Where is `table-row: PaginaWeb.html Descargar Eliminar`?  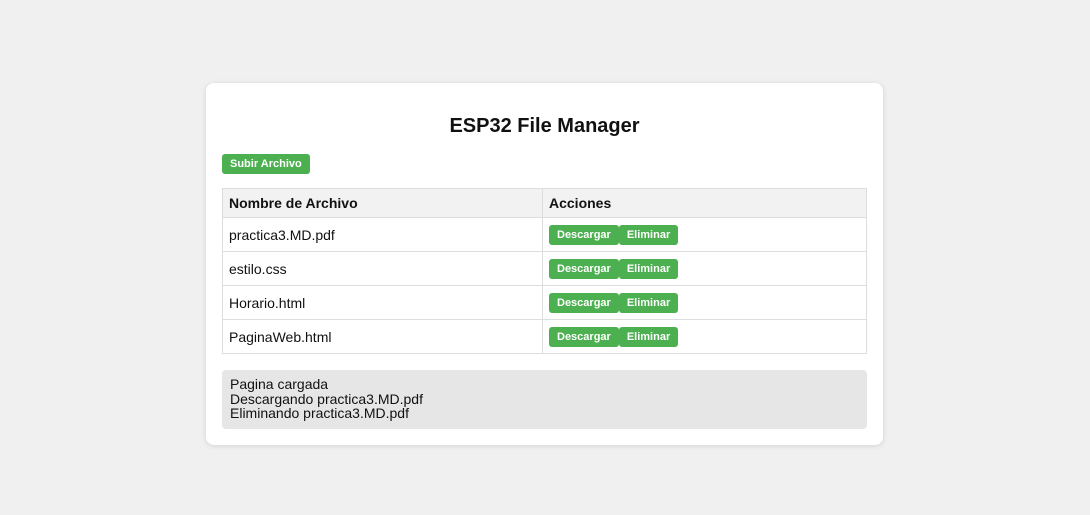
table-row: PaginaWeb.html Descargar Eliminar is located at coordinates (544, 336).